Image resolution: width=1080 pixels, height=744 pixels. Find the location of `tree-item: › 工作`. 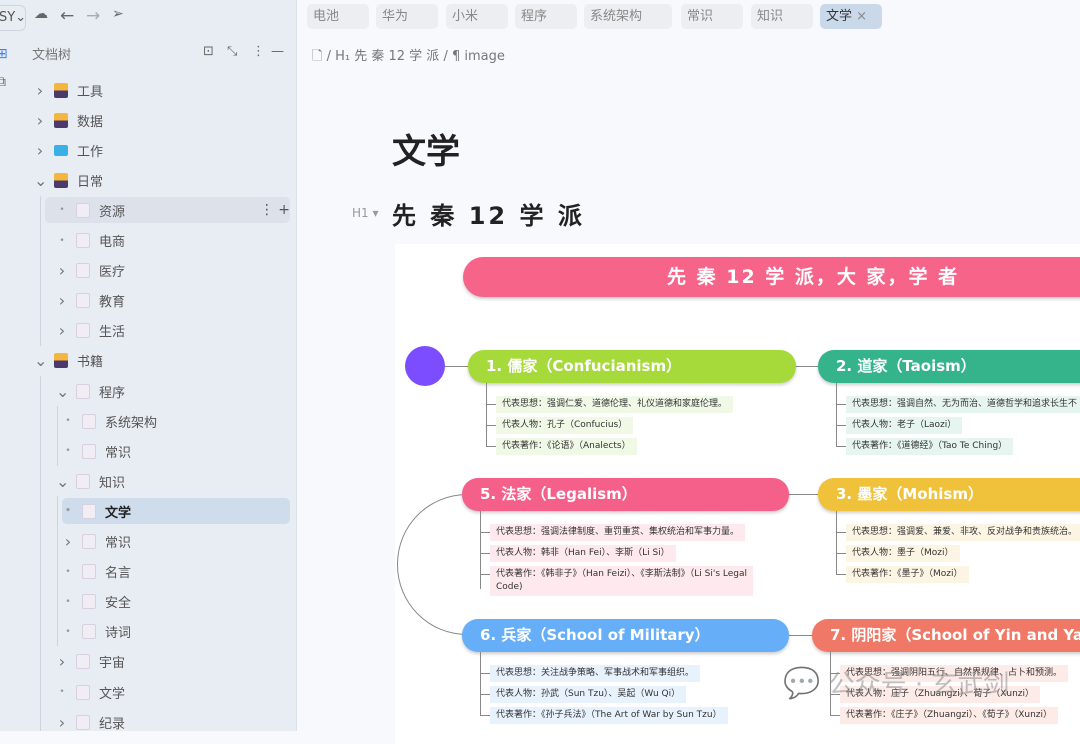

tree-item: › 工作 is located at coordinates (162, 150).